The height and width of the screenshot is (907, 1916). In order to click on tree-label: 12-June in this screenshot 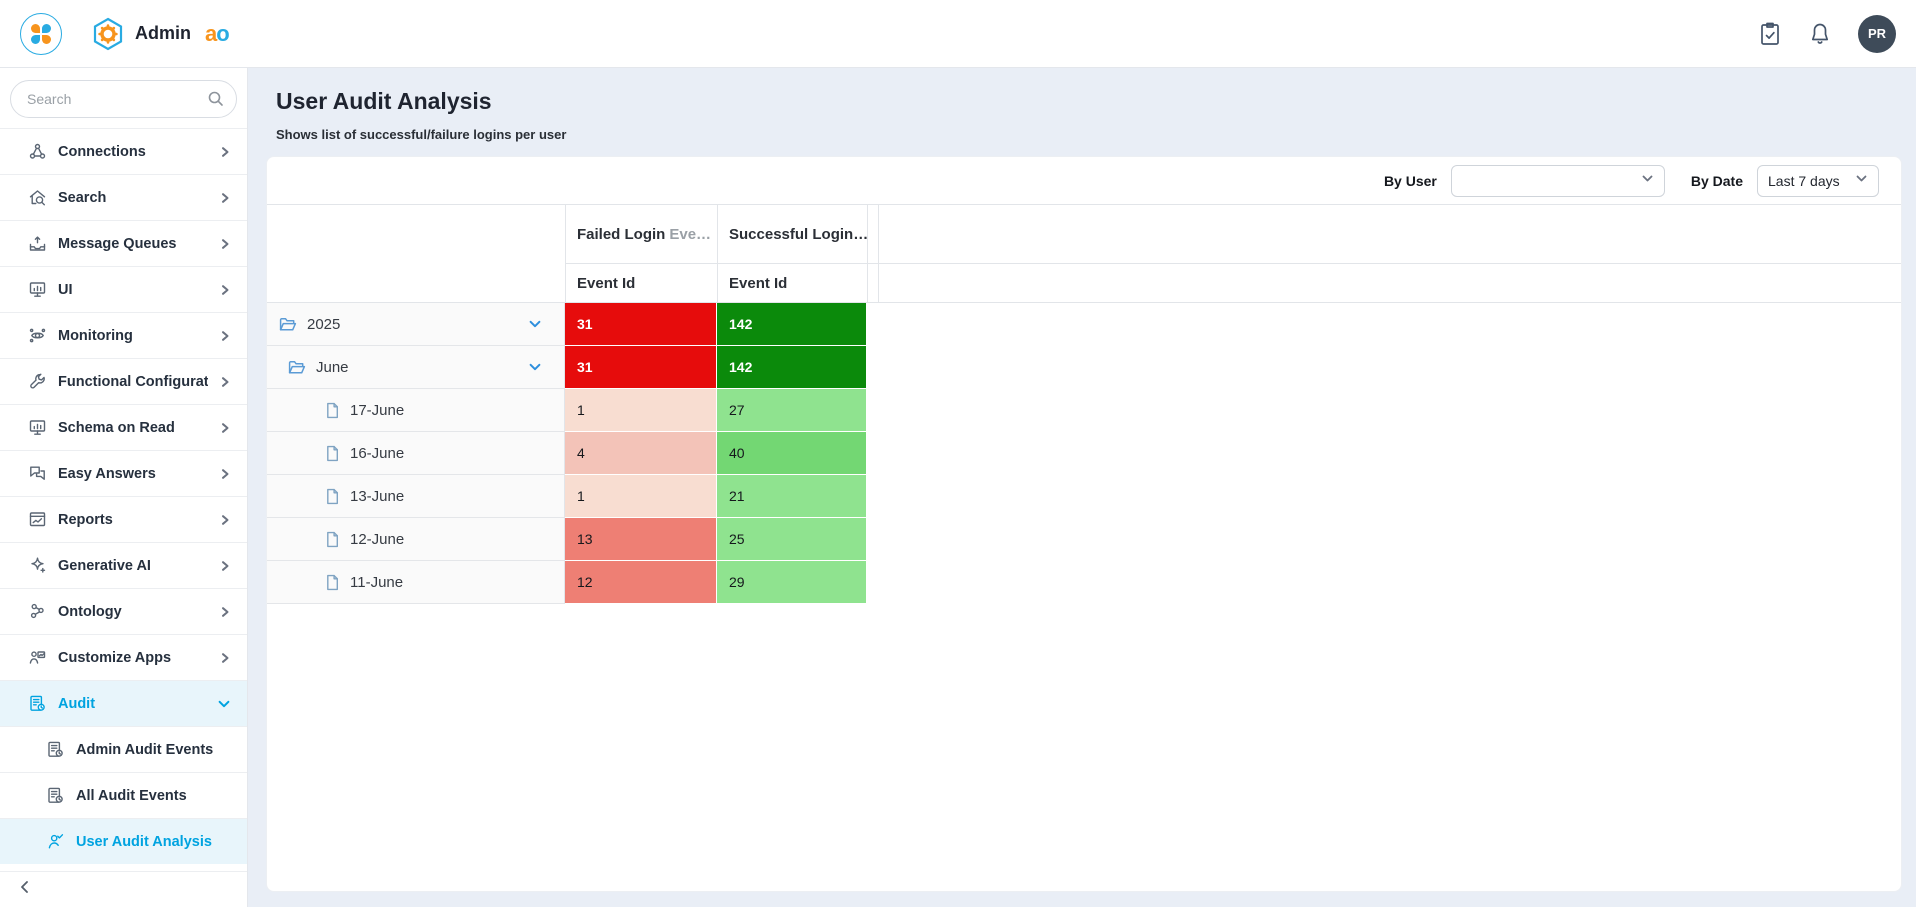, I will do `click(377, 539)`.